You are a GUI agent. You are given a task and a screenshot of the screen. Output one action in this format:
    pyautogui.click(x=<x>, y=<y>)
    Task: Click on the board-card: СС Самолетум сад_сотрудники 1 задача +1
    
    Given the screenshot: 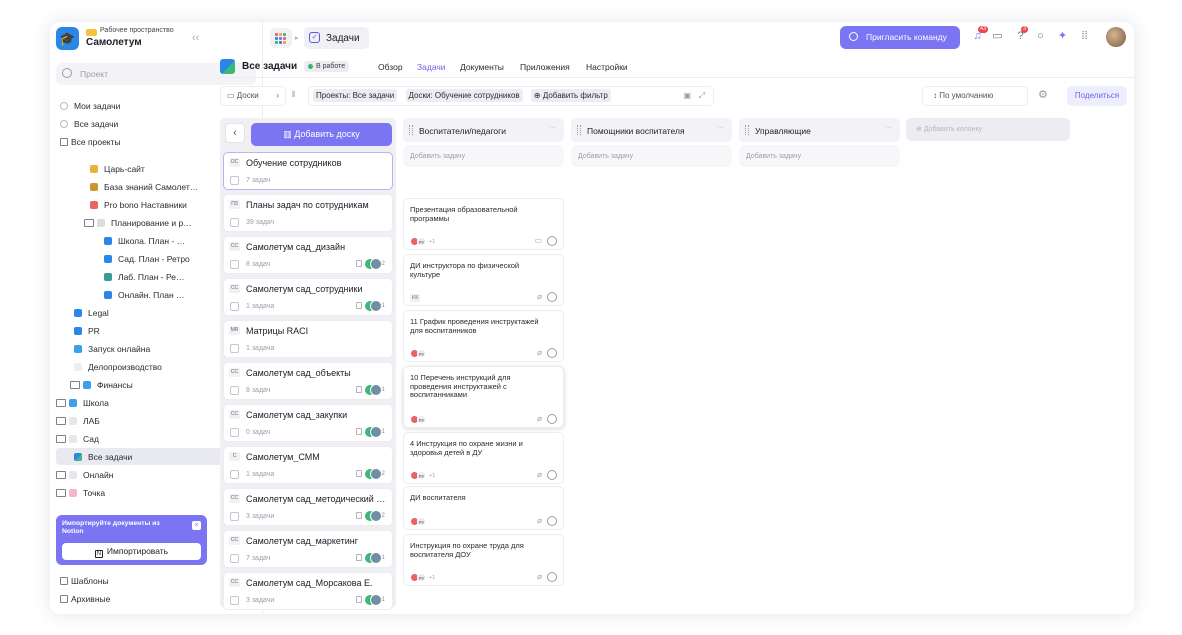 What is the action you would take?
    pyautogui.click(x=308, y=297)
    